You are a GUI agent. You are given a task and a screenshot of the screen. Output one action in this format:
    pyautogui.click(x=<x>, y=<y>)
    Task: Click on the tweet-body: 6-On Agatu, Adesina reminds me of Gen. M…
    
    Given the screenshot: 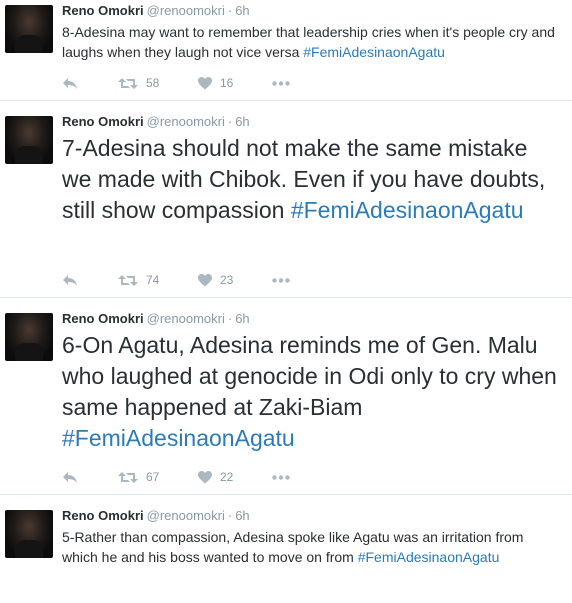 What is the action you would take?
    pyautogui.click(x=309, y=376)
    